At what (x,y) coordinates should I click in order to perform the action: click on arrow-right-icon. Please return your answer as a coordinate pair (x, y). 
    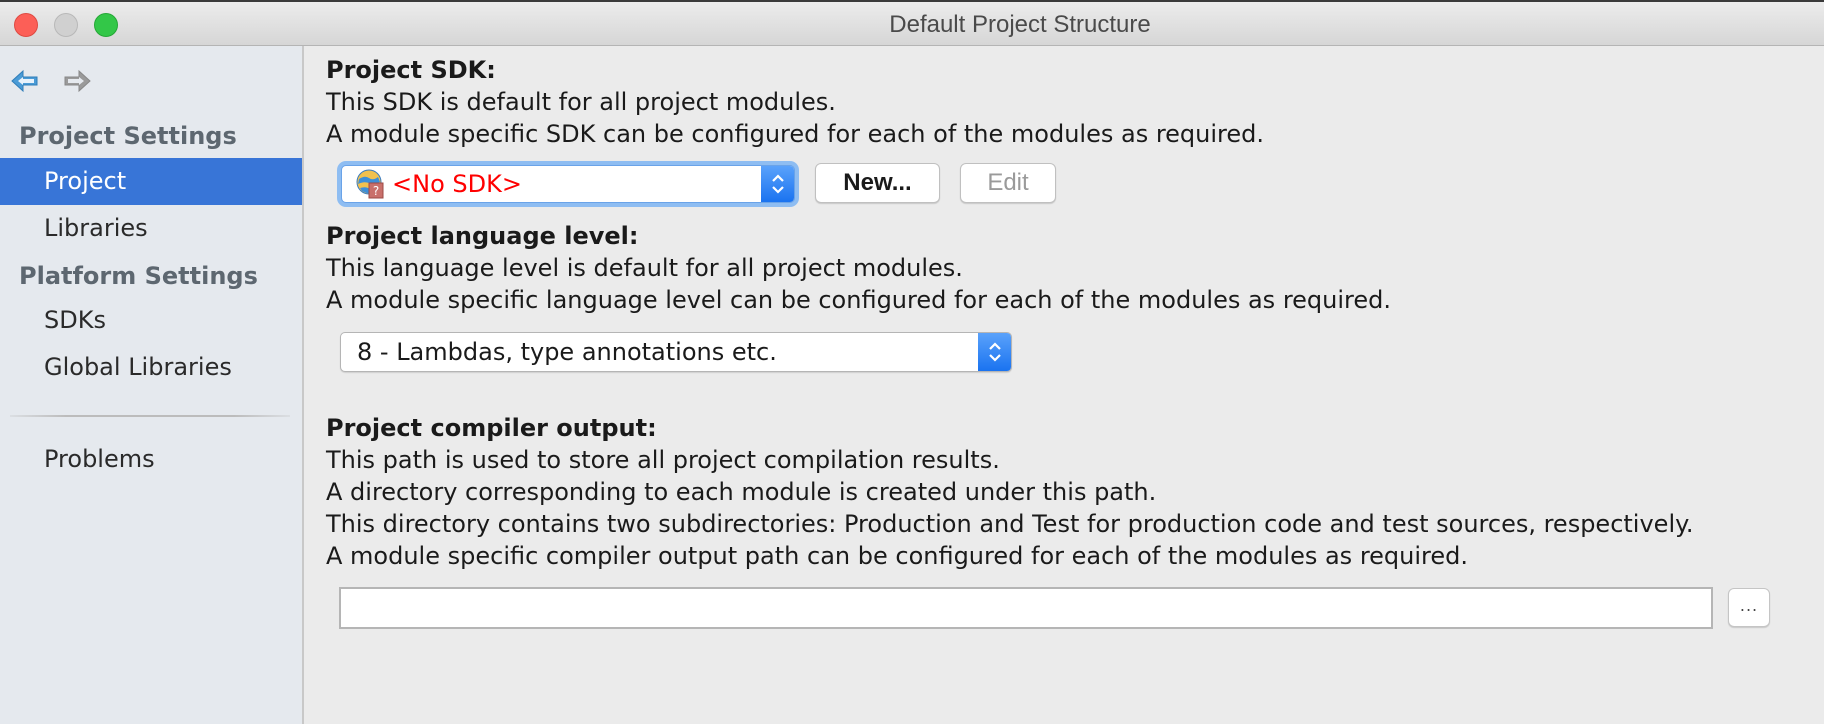
    Looking at the image, I should click on (77, 81).